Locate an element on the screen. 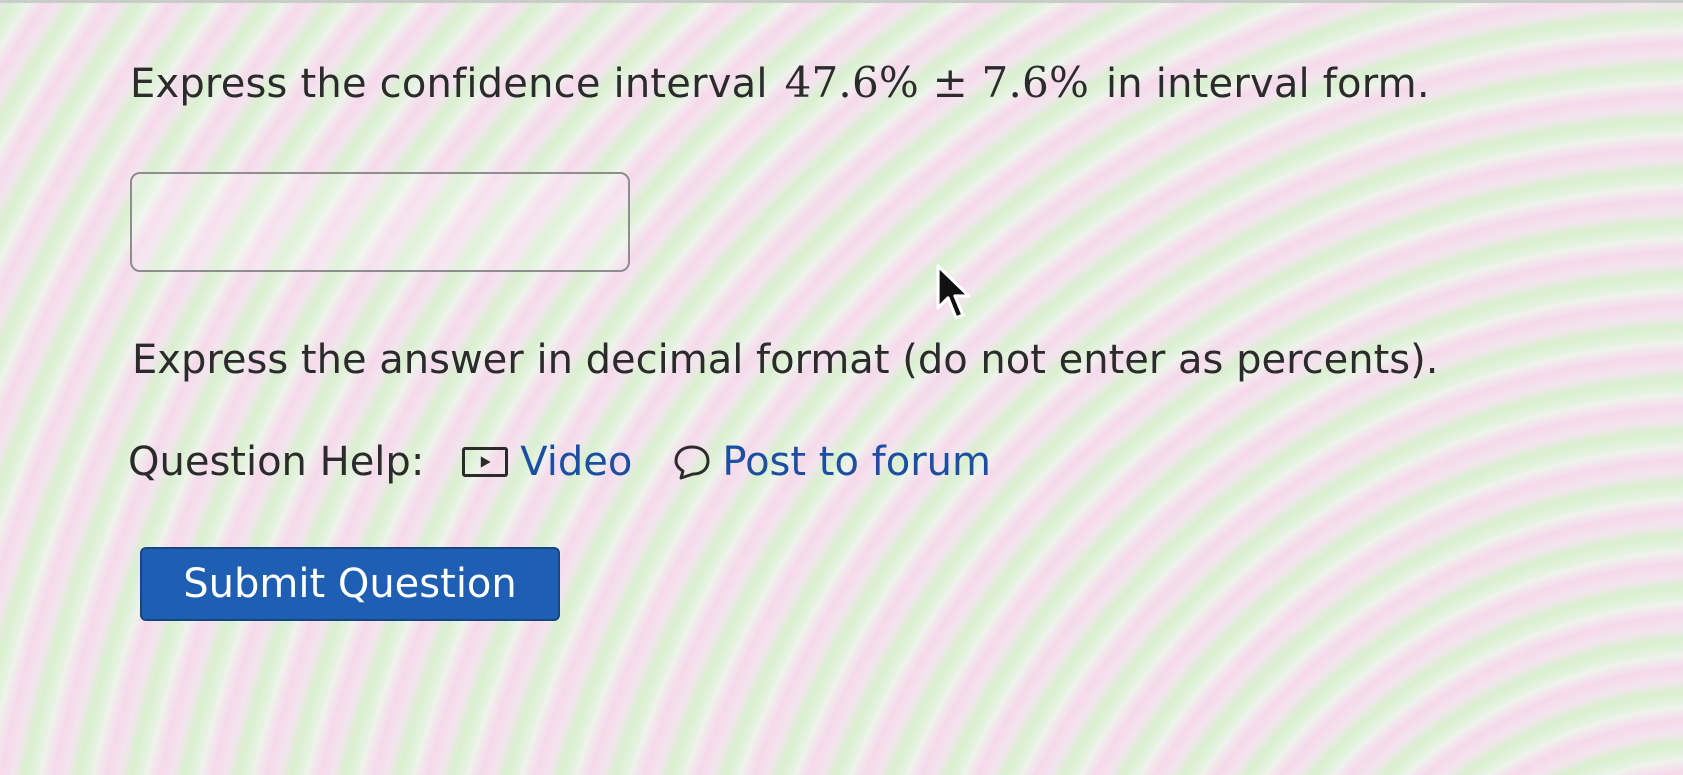 This screenshot has width=1683, height=775. question-prefix: Express the confidence interval is located at coordinates (449, 84).